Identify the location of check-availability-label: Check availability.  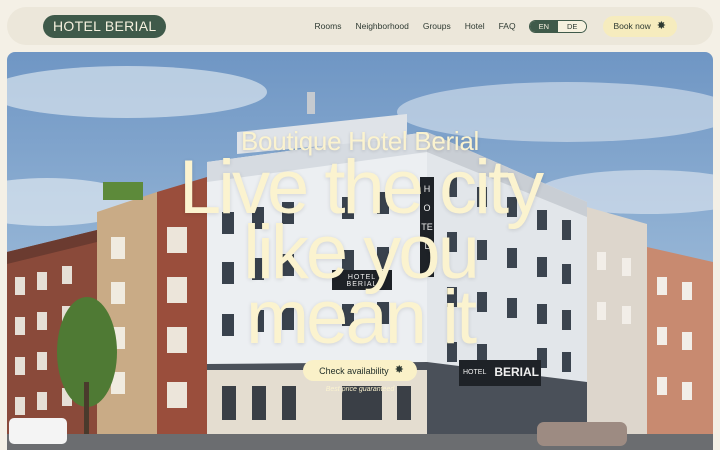
(354, 370).